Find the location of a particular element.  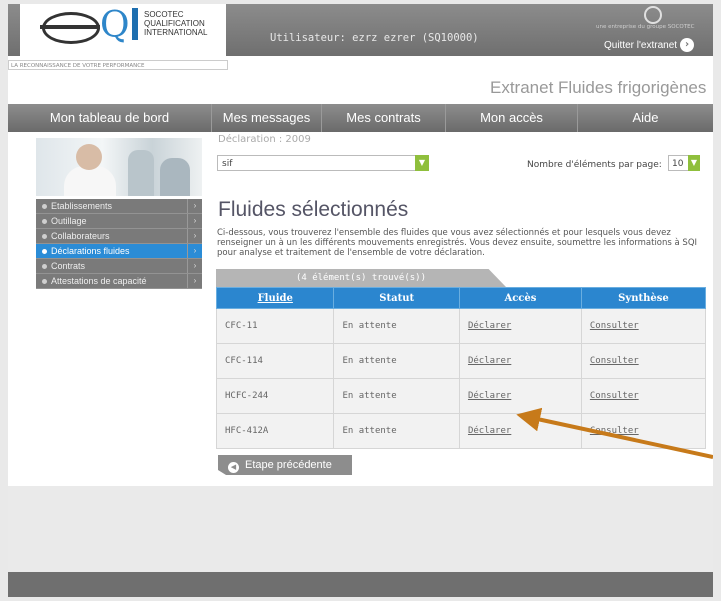

annotation-arrow-icon is located at coordinates (614, 433).